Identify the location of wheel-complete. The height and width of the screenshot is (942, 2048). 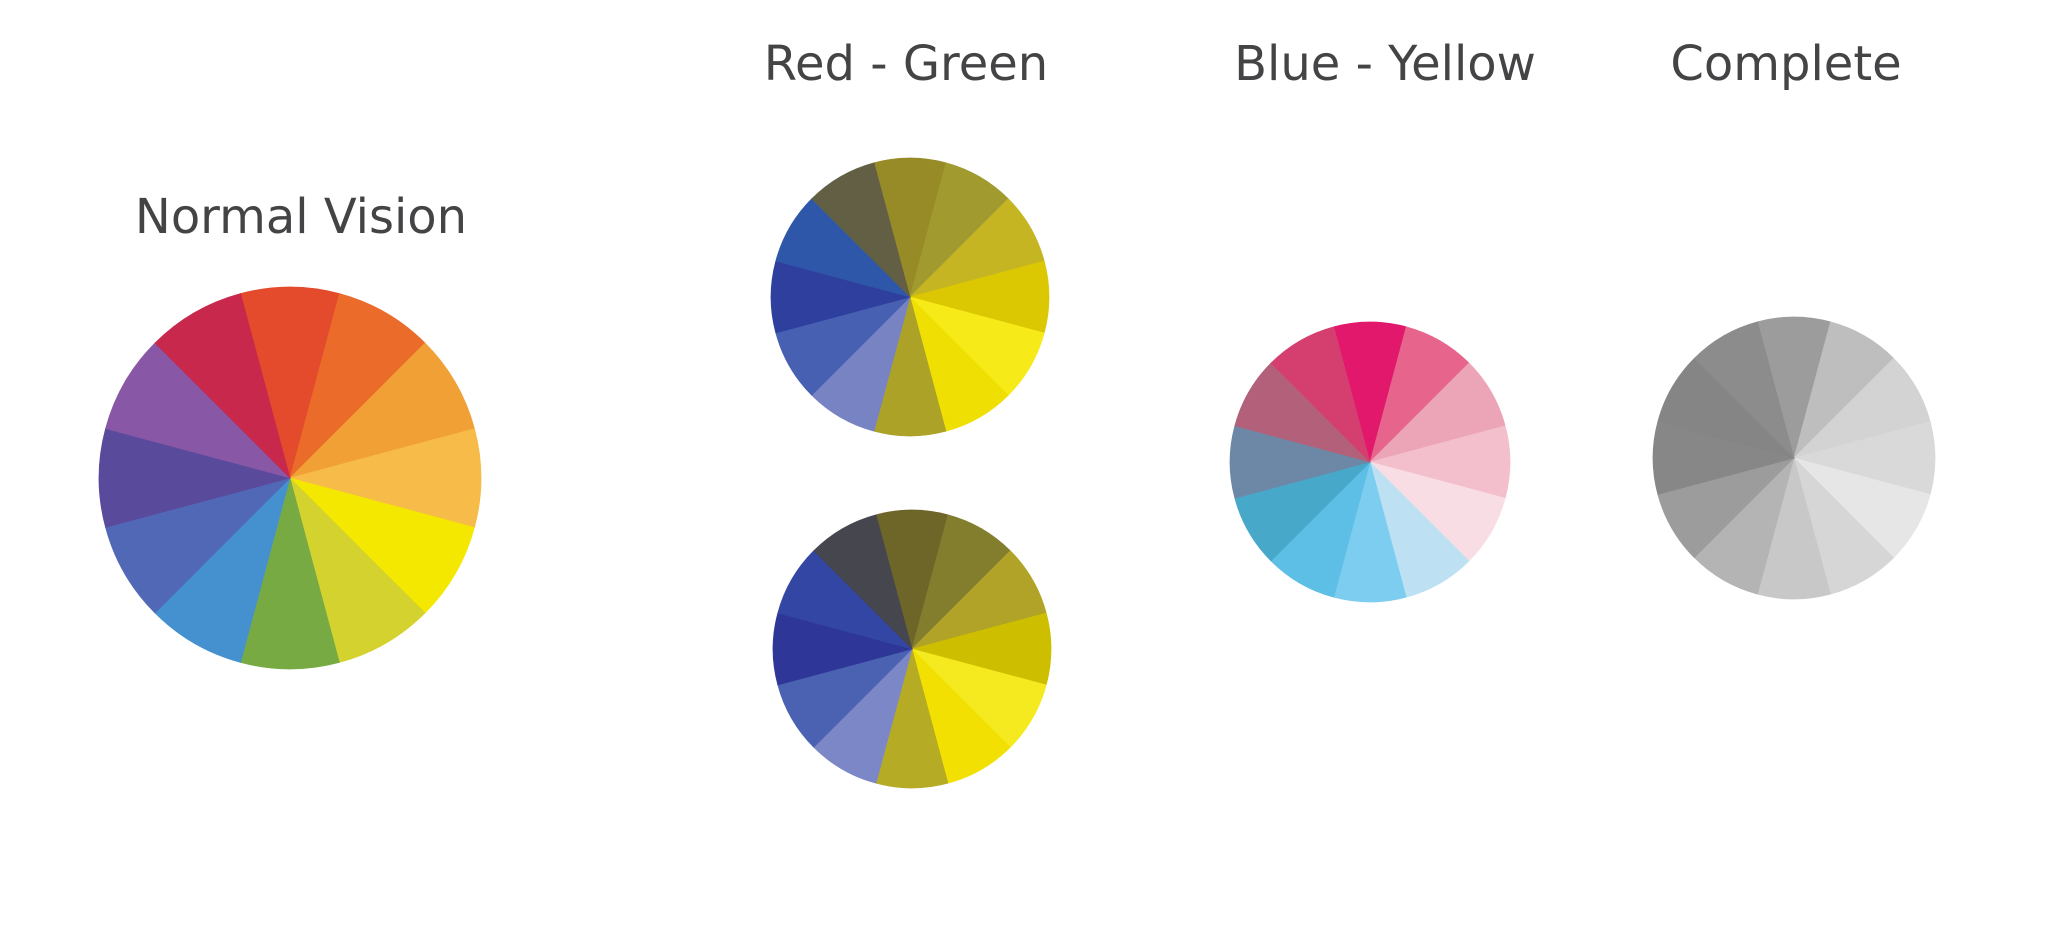
(1794, 458).